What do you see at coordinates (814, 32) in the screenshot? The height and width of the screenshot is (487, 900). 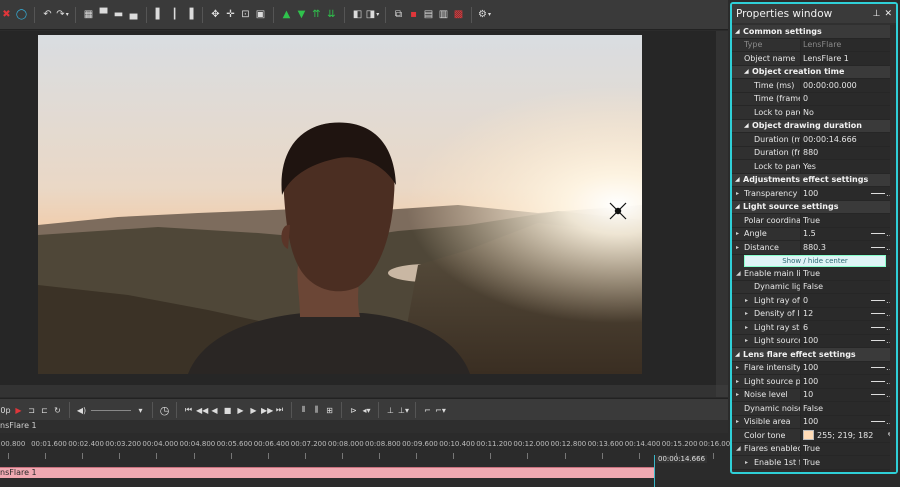 I see `section-header: ◢ Common settings` at bounding box center [814, 32].